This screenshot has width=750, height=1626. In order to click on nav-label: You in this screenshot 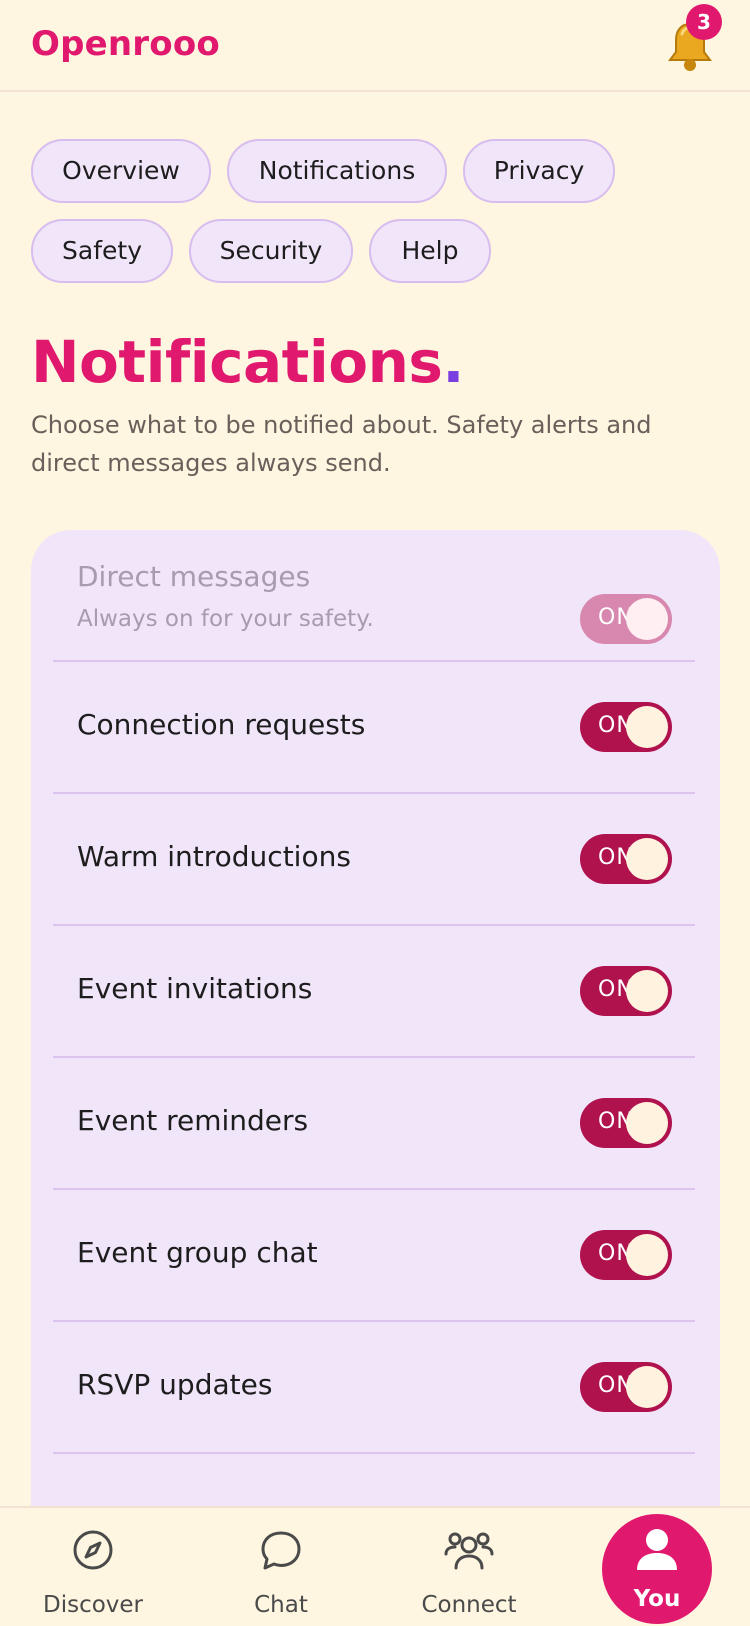, I will do `click(657, 1599)`.